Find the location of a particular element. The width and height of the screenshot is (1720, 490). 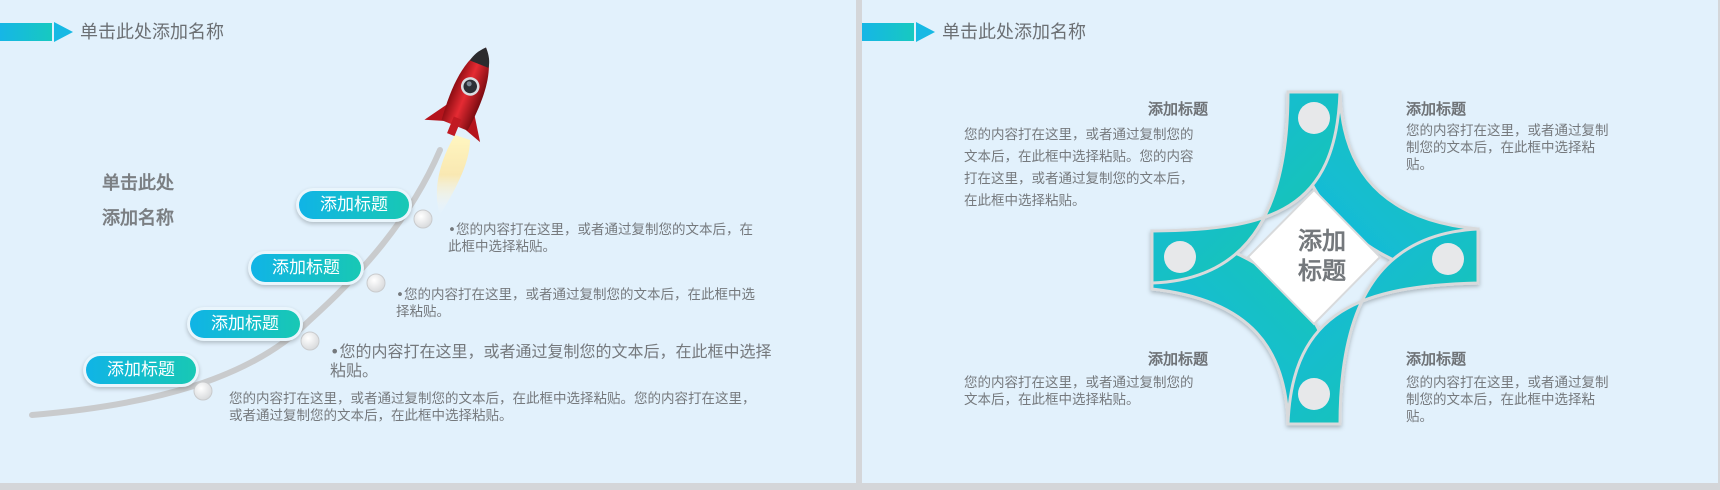

diagram-center-label: 添加 标题 is located at coordinates (1322, 256).